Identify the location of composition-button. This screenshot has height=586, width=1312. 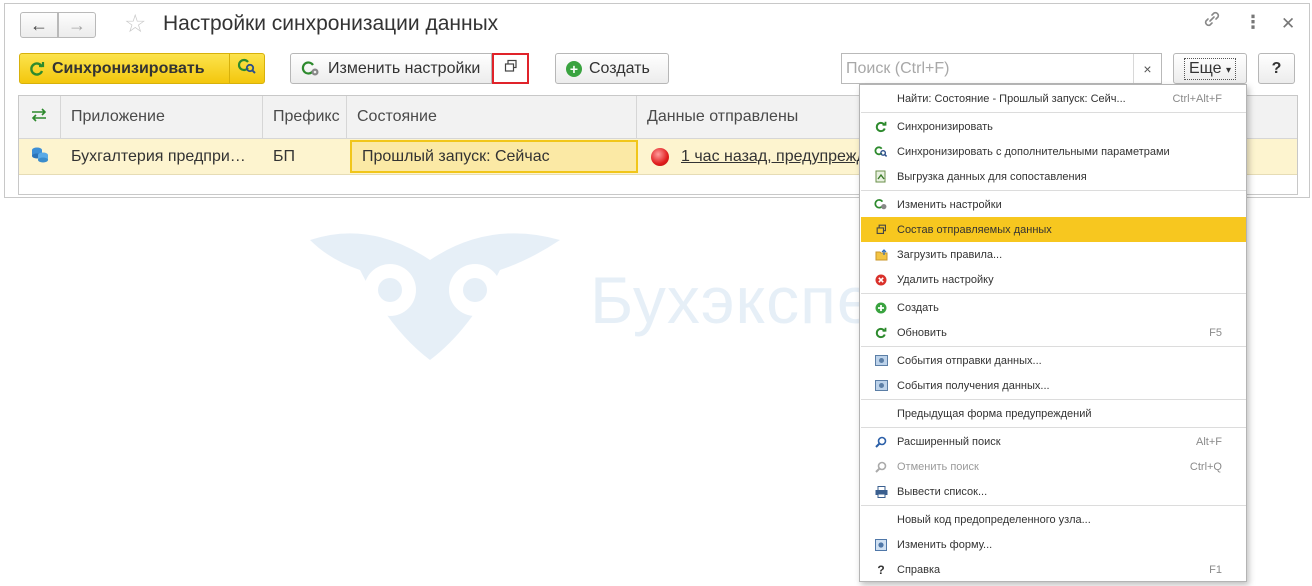
(510, 68).